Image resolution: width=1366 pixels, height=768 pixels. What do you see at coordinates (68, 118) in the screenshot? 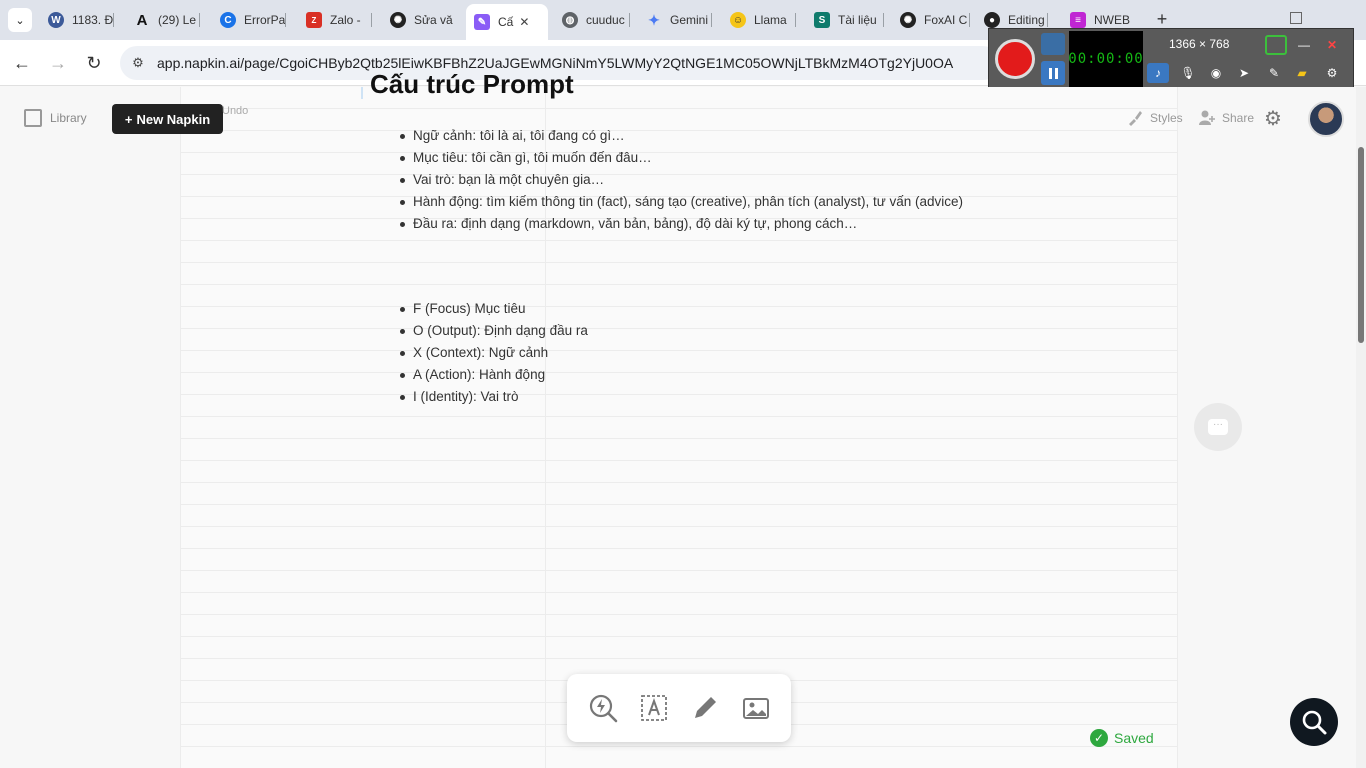
I see `library-label: Library` at bounding box center [68, 118].